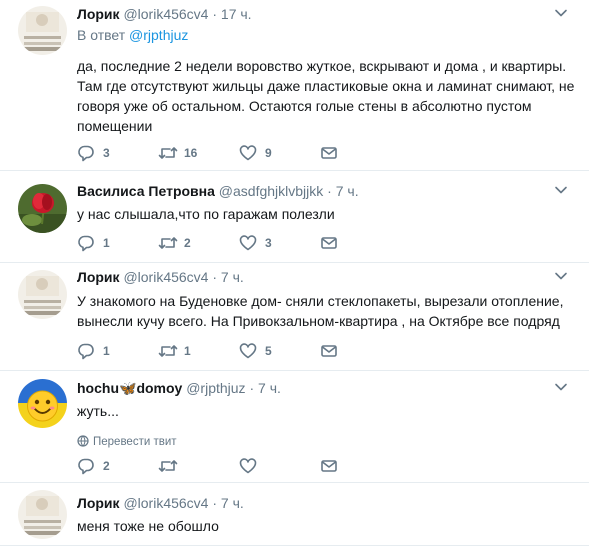 Image resolution: width=589 pixels, height=546 pixels. I want to click on reply-prefix: В ответ, so click(101, 35).